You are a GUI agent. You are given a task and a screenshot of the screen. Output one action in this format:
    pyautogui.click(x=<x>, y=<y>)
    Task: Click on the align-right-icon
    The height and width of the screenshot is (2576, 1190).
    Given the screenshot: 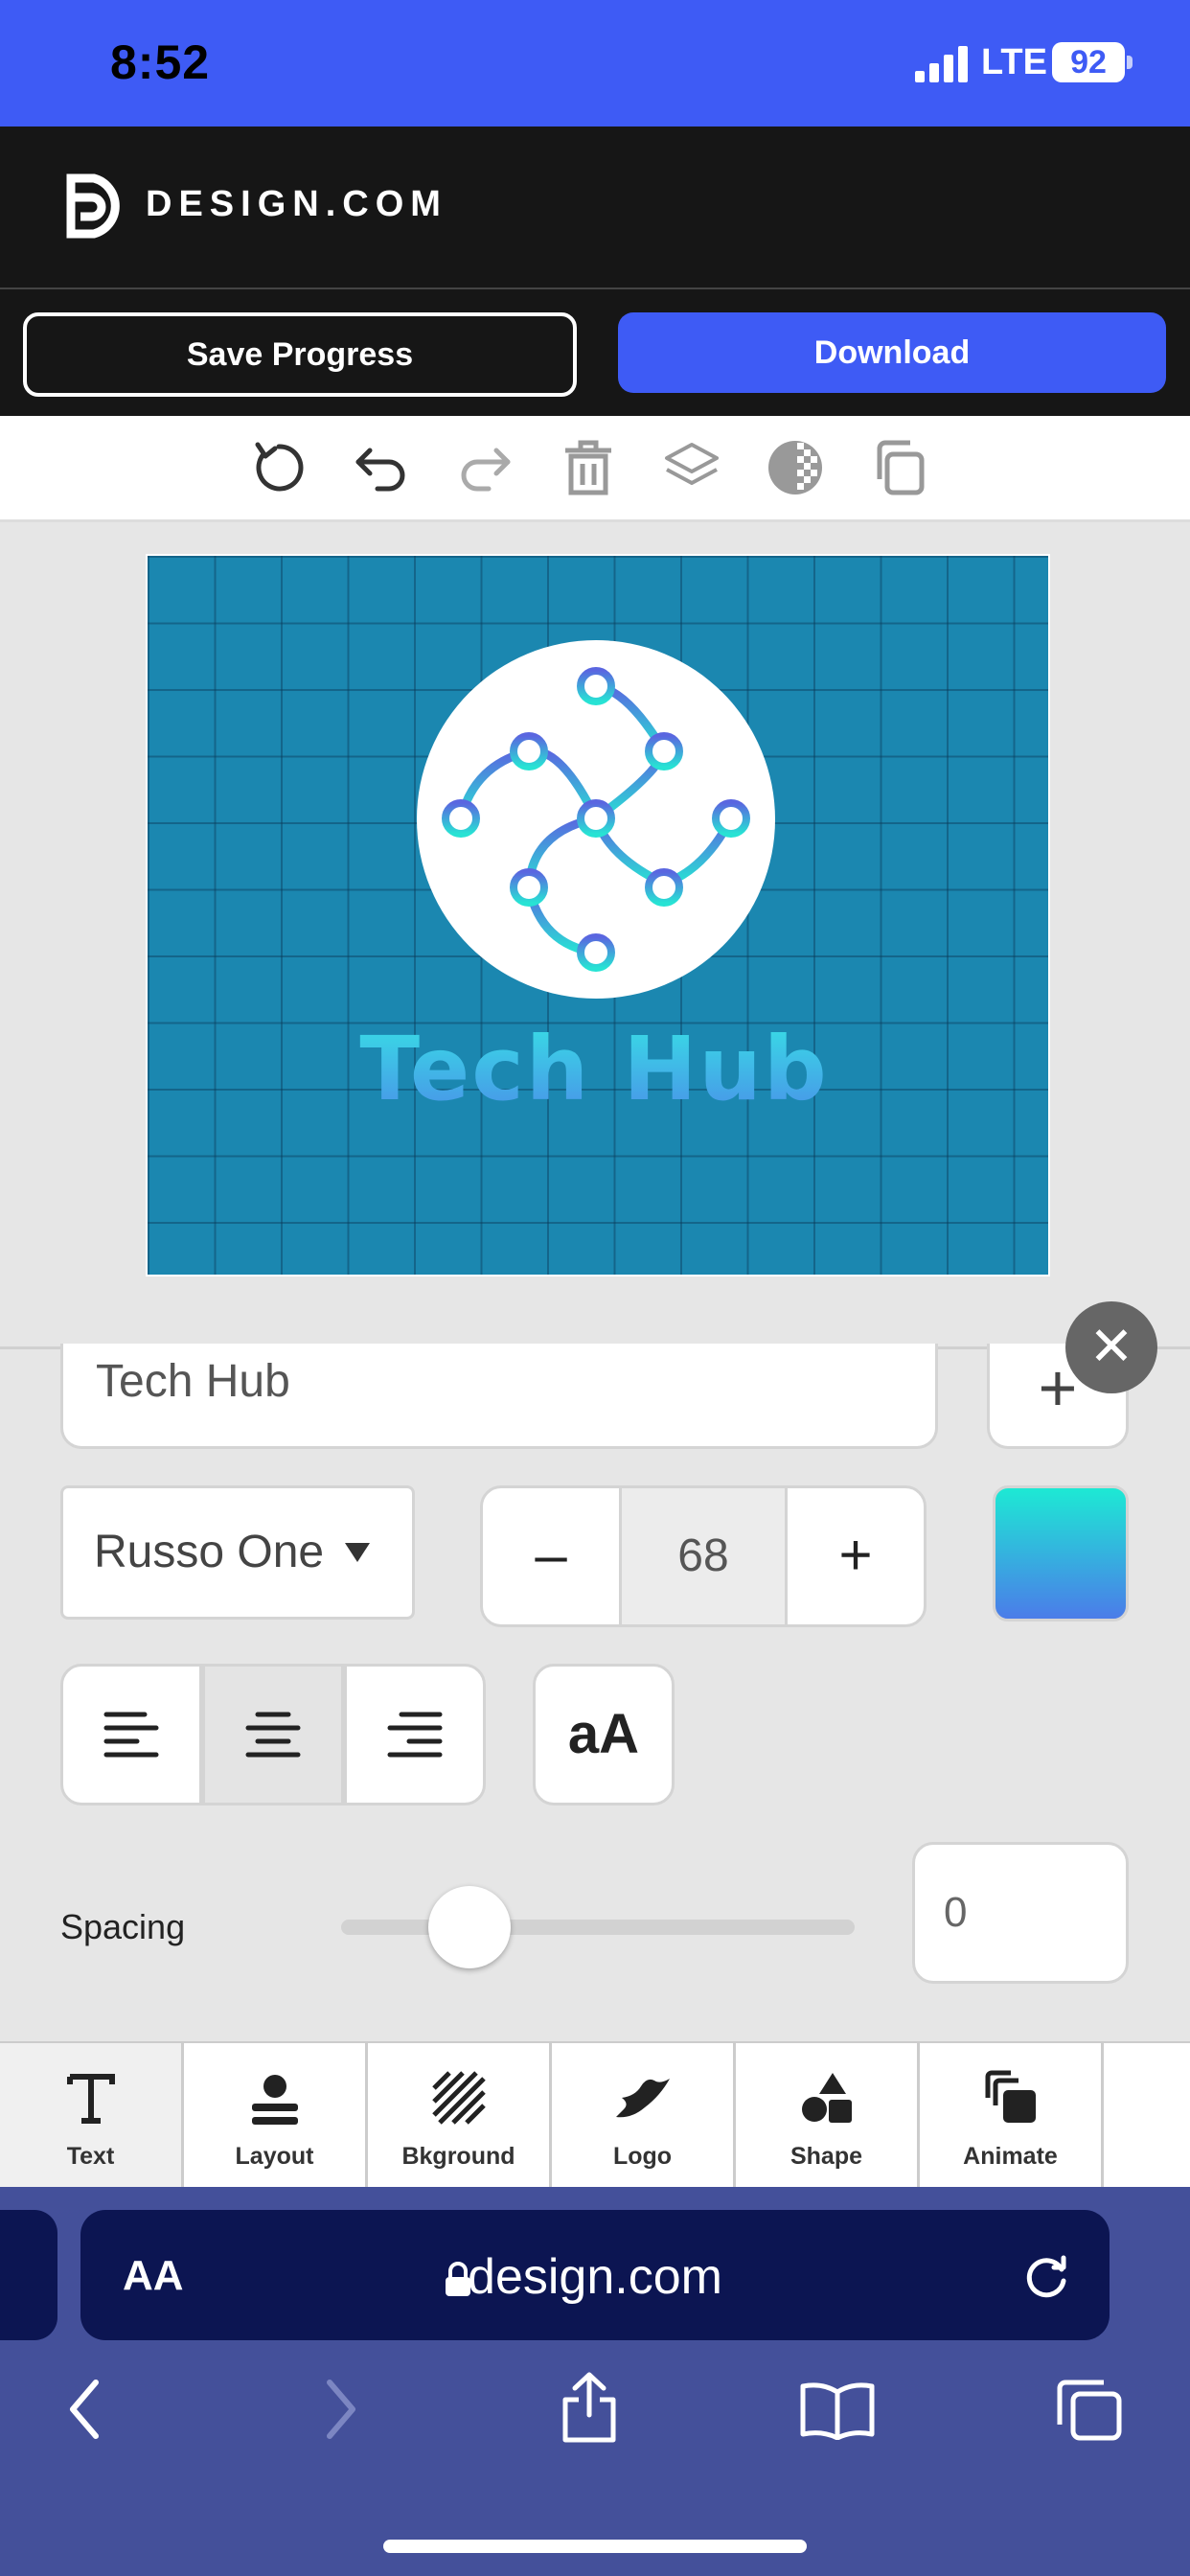 What is the action you would take?
    pyautogui.click(x=415, y=1735)
    